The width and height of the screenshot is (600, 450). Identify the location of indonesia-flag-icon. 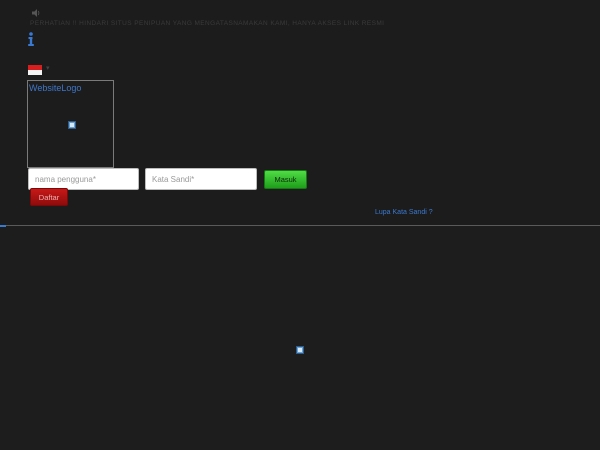
(35, 70).